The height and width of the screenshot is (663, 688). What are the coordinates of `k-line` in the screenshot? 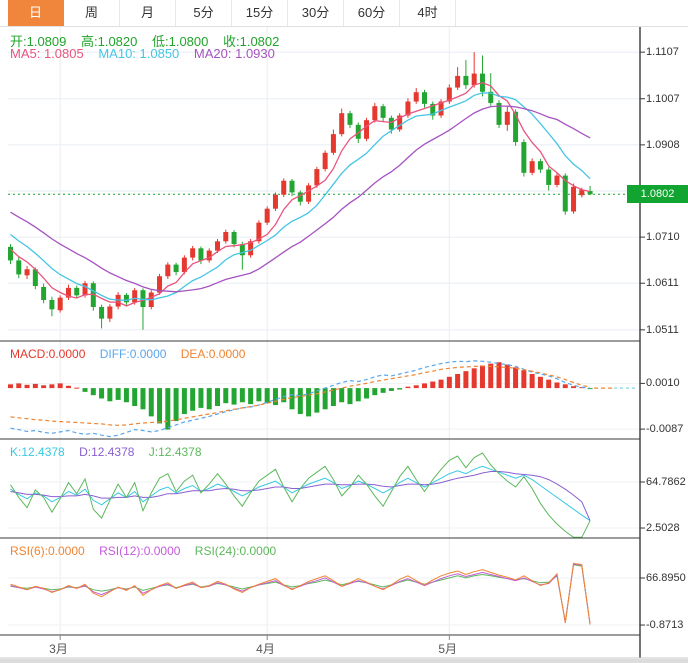 It's located at (300, 493).